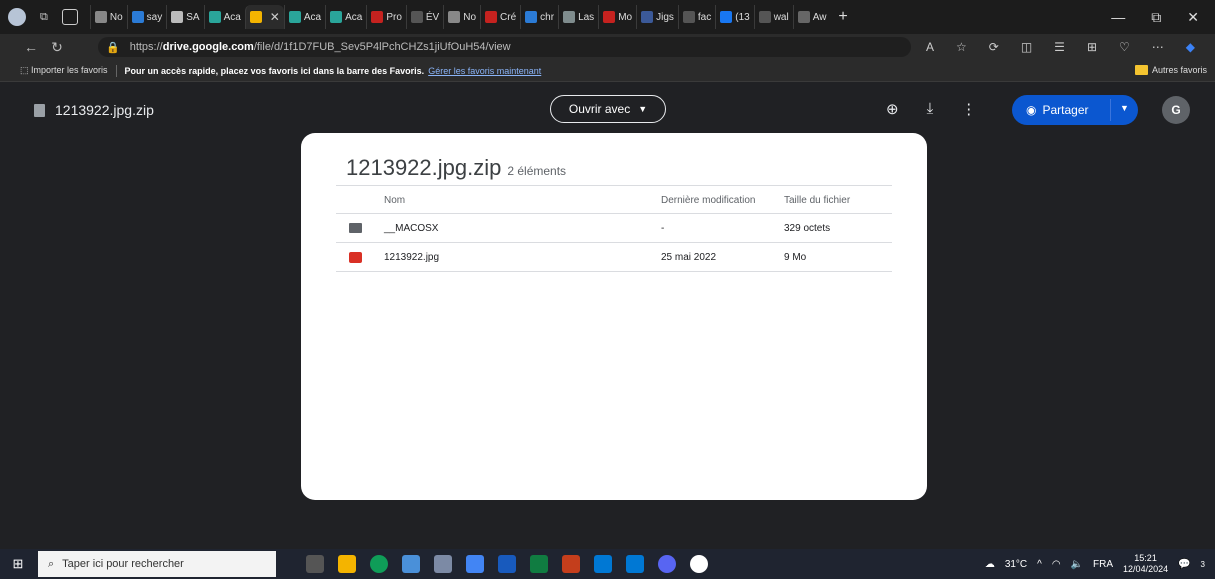  Describe the element at coordinates (355, 257) in the screenshot. I see `image-file-icon` at that location.